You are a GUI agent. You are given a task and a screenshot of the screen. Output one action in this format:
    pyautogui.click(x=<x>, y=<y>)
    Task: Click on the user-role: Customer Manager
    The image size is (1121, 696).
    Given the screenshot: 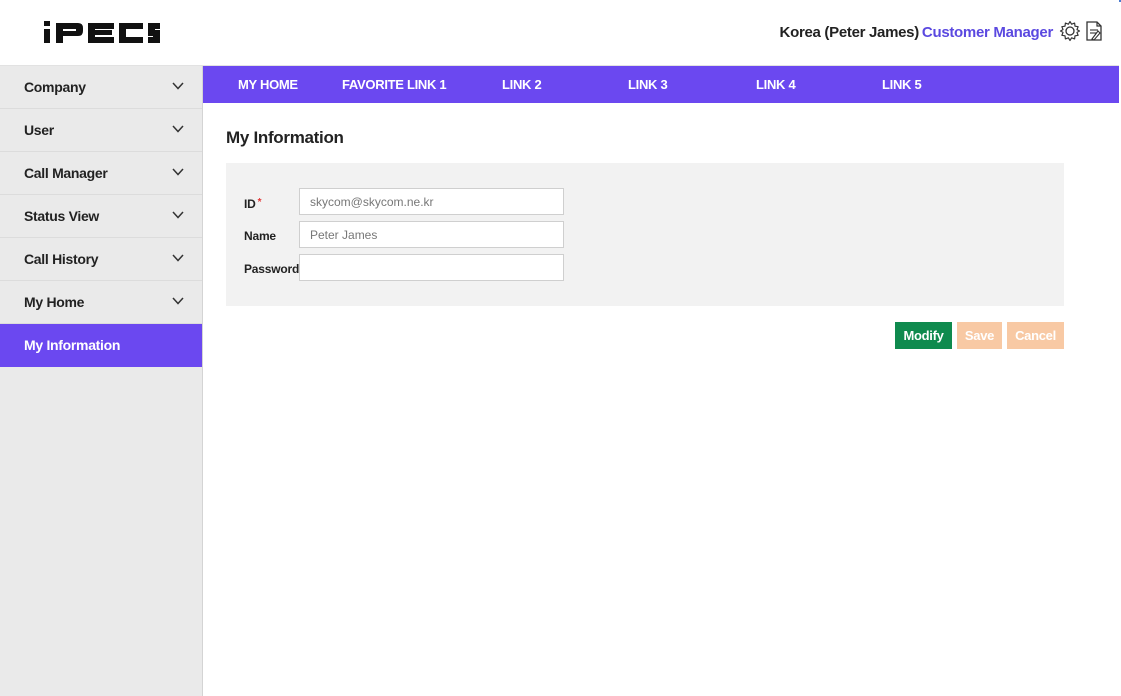 What is the action you would take?
    pyautogui.click(x=987, y=32)
    